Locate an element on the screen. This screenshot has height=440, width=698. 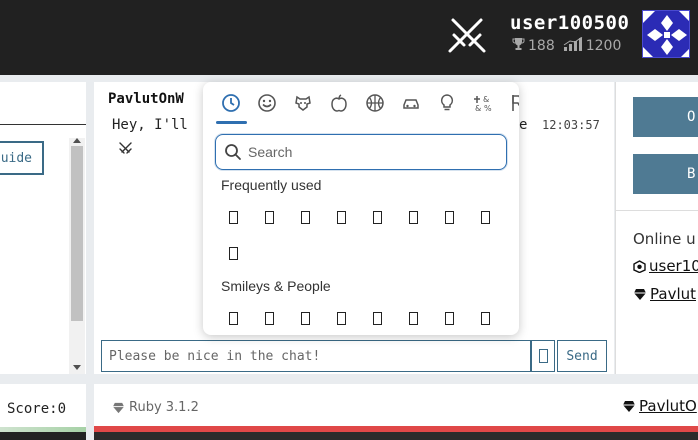
scroll-down-icon is located at coordinates (77, 367).